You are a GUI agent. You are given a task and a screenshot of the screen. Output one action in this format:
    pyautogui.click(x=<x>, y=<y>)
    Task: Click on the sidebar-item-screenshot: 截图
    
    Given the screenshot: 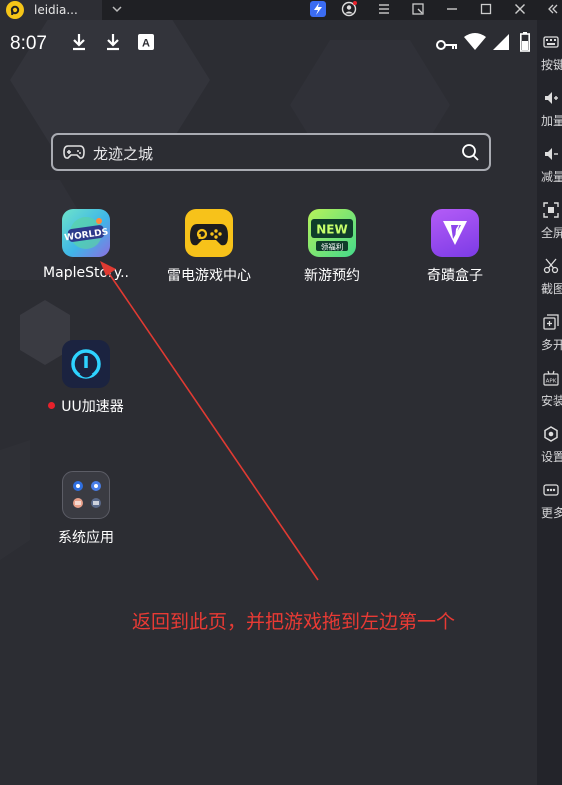 What is the action you would take?
    pyautogui.click(x=549, y=280)
    